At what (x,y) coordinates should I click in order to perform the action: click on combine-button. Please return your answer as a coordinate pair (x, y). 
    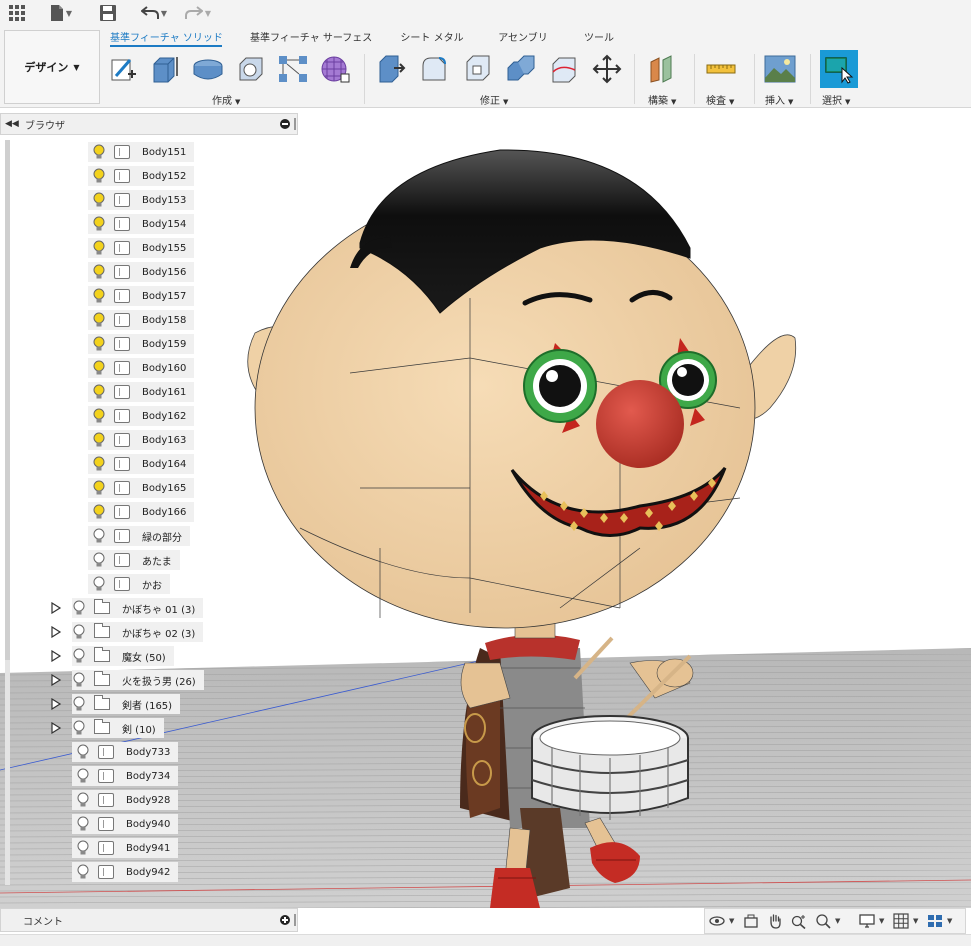
    Looking at the image, I should click on (521, 69).